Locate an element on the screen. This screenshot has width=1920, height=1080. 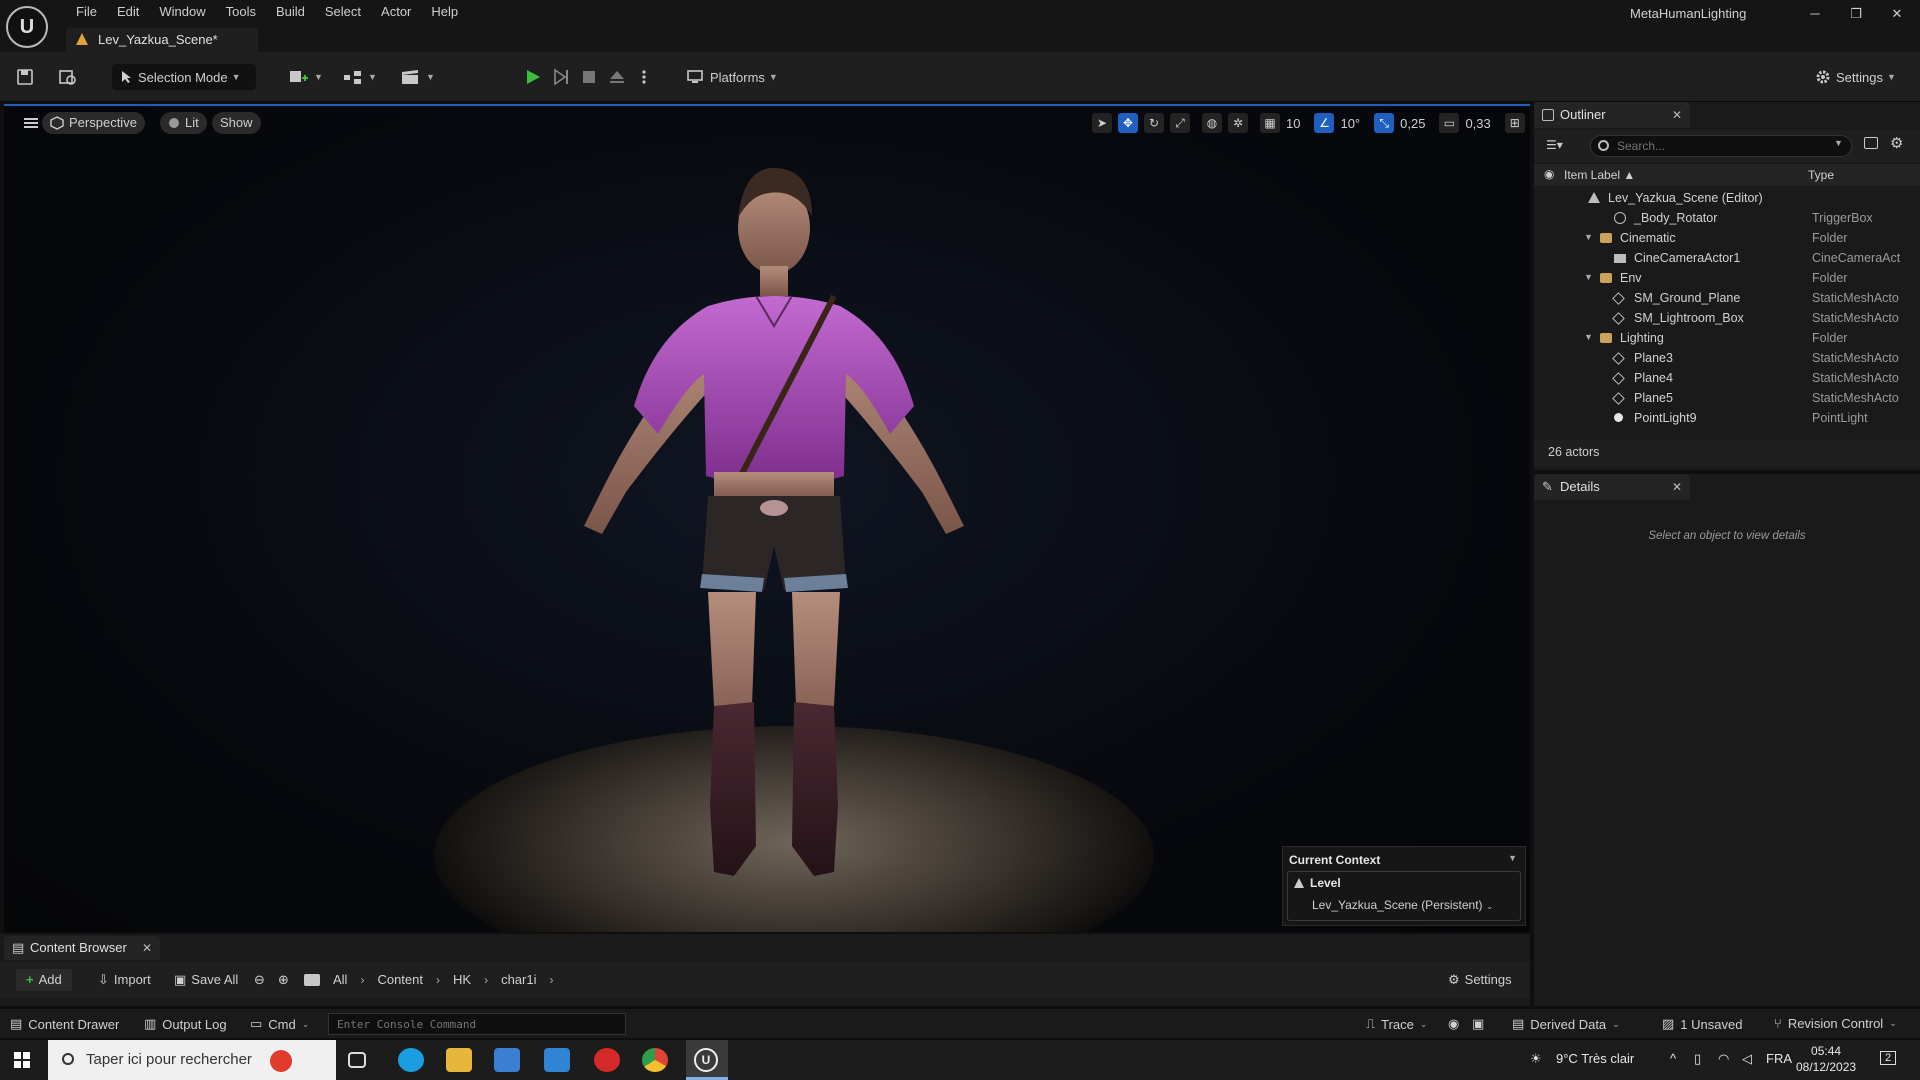
outliner-row: CineCameraActor1 CineCameraAct is located at coordinates (1727, 258).